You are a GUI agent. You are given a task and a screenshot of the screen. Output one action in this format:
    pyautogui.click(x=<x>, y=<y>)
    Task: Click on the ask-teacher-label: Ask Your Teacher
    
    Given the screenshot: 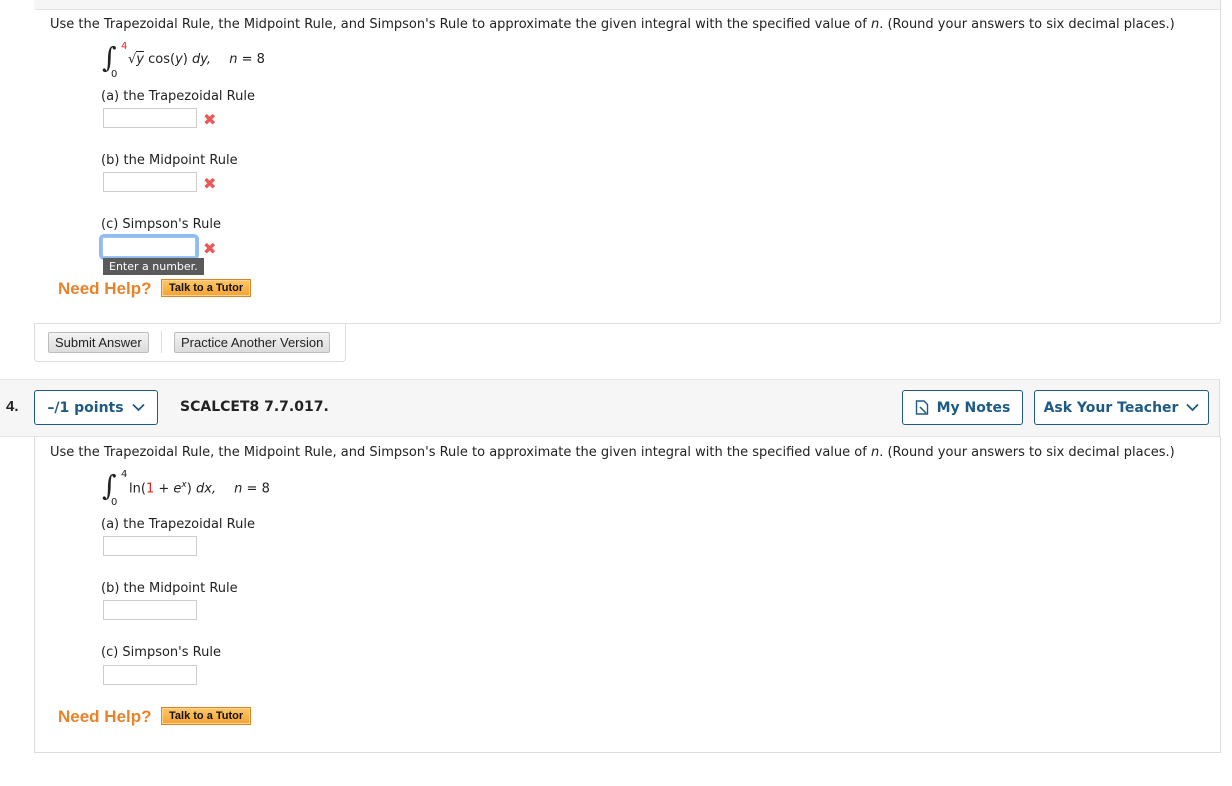 What is the action you would take?
    pyautogui.click(x=1111, y=407)
    